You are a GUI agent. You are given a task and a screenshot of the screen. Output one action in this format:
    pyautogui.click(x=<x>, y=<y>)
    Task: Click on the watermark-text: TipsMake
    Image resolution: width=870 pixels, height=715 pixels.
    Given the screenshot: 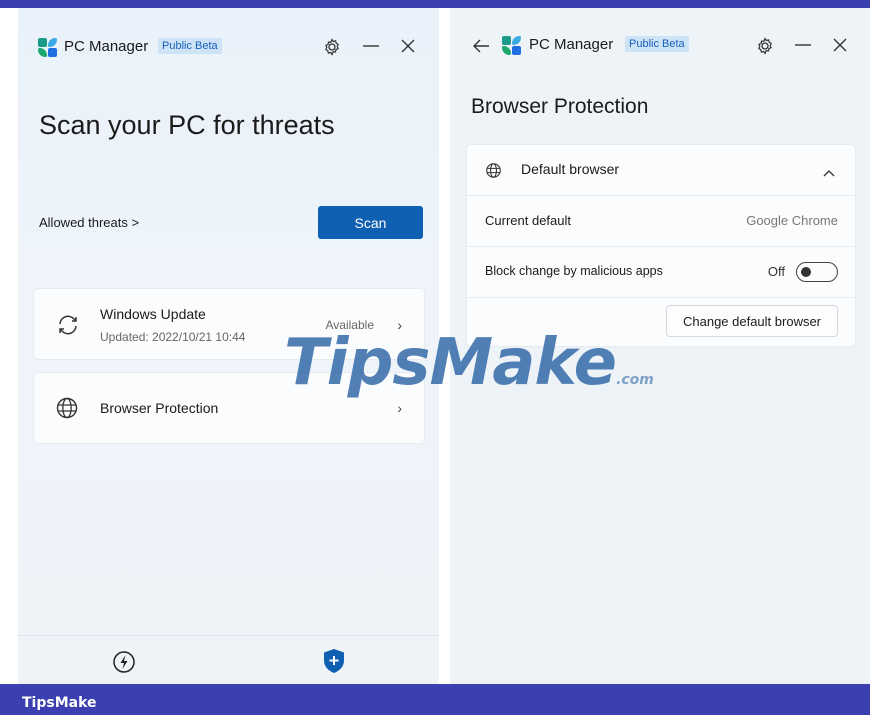 What is the action you would take?
    pyautogui.click(x=450, y=363)
    